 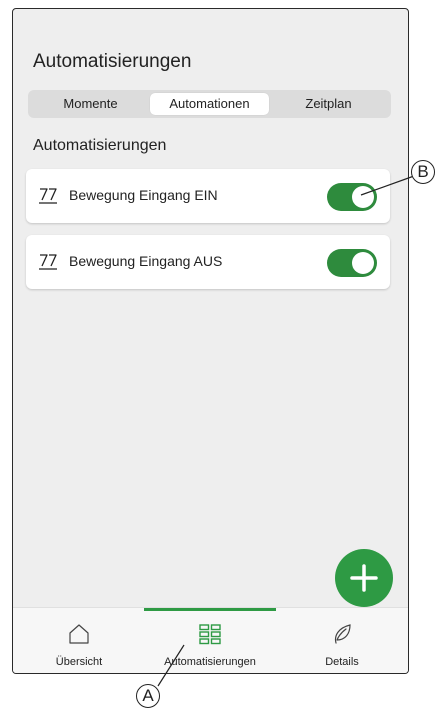 I want to click on nav-item-details: Details, so click(x=342, y=640).